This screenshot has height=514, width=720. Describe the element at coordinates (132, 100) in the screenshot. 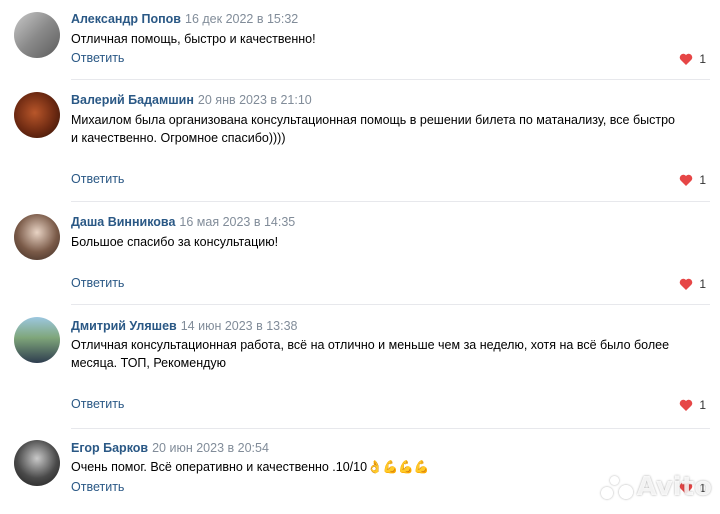

I see `comment-author: Валерий Бадамшин` at that location.